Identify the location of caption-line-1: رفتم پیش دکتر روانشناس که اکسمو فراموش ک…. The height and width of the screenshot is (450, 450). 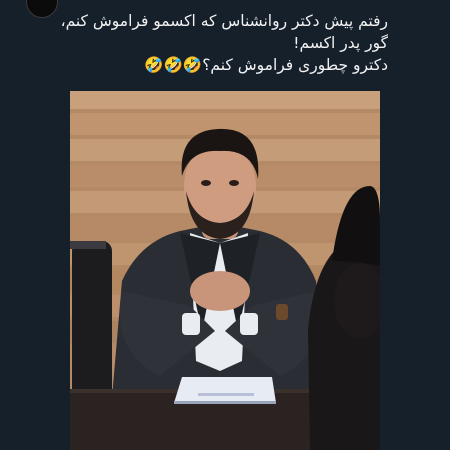
(224, 21).